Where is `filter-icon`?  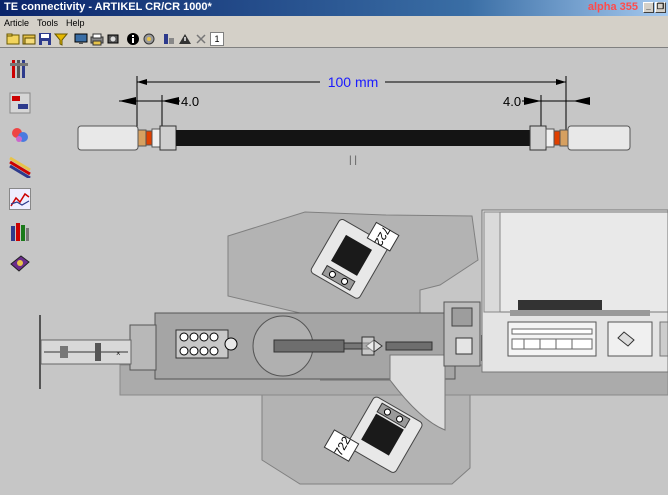 filter-icon is located at coordinates (61, 39).